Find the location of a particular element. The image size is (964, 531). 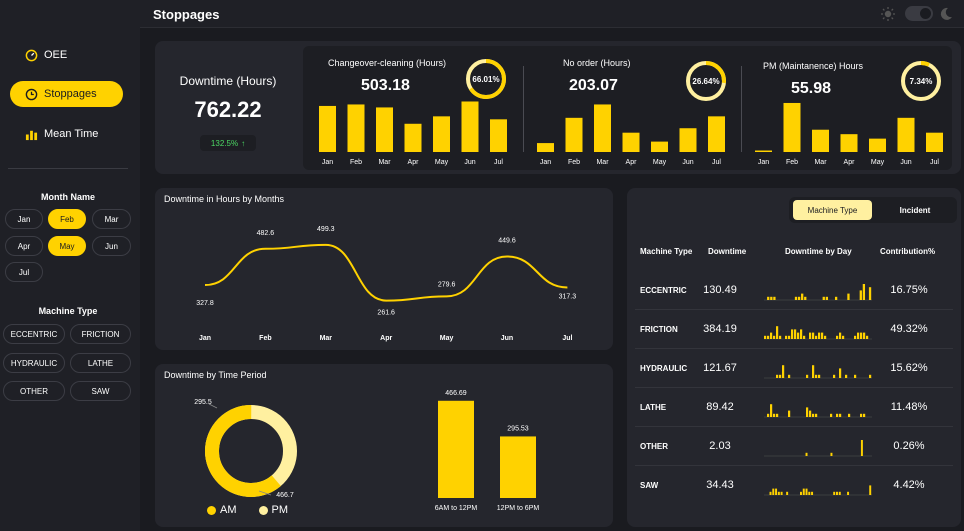

machine-pill-hydraulic: HYDRAULIC is located at coordinates (34, 363).